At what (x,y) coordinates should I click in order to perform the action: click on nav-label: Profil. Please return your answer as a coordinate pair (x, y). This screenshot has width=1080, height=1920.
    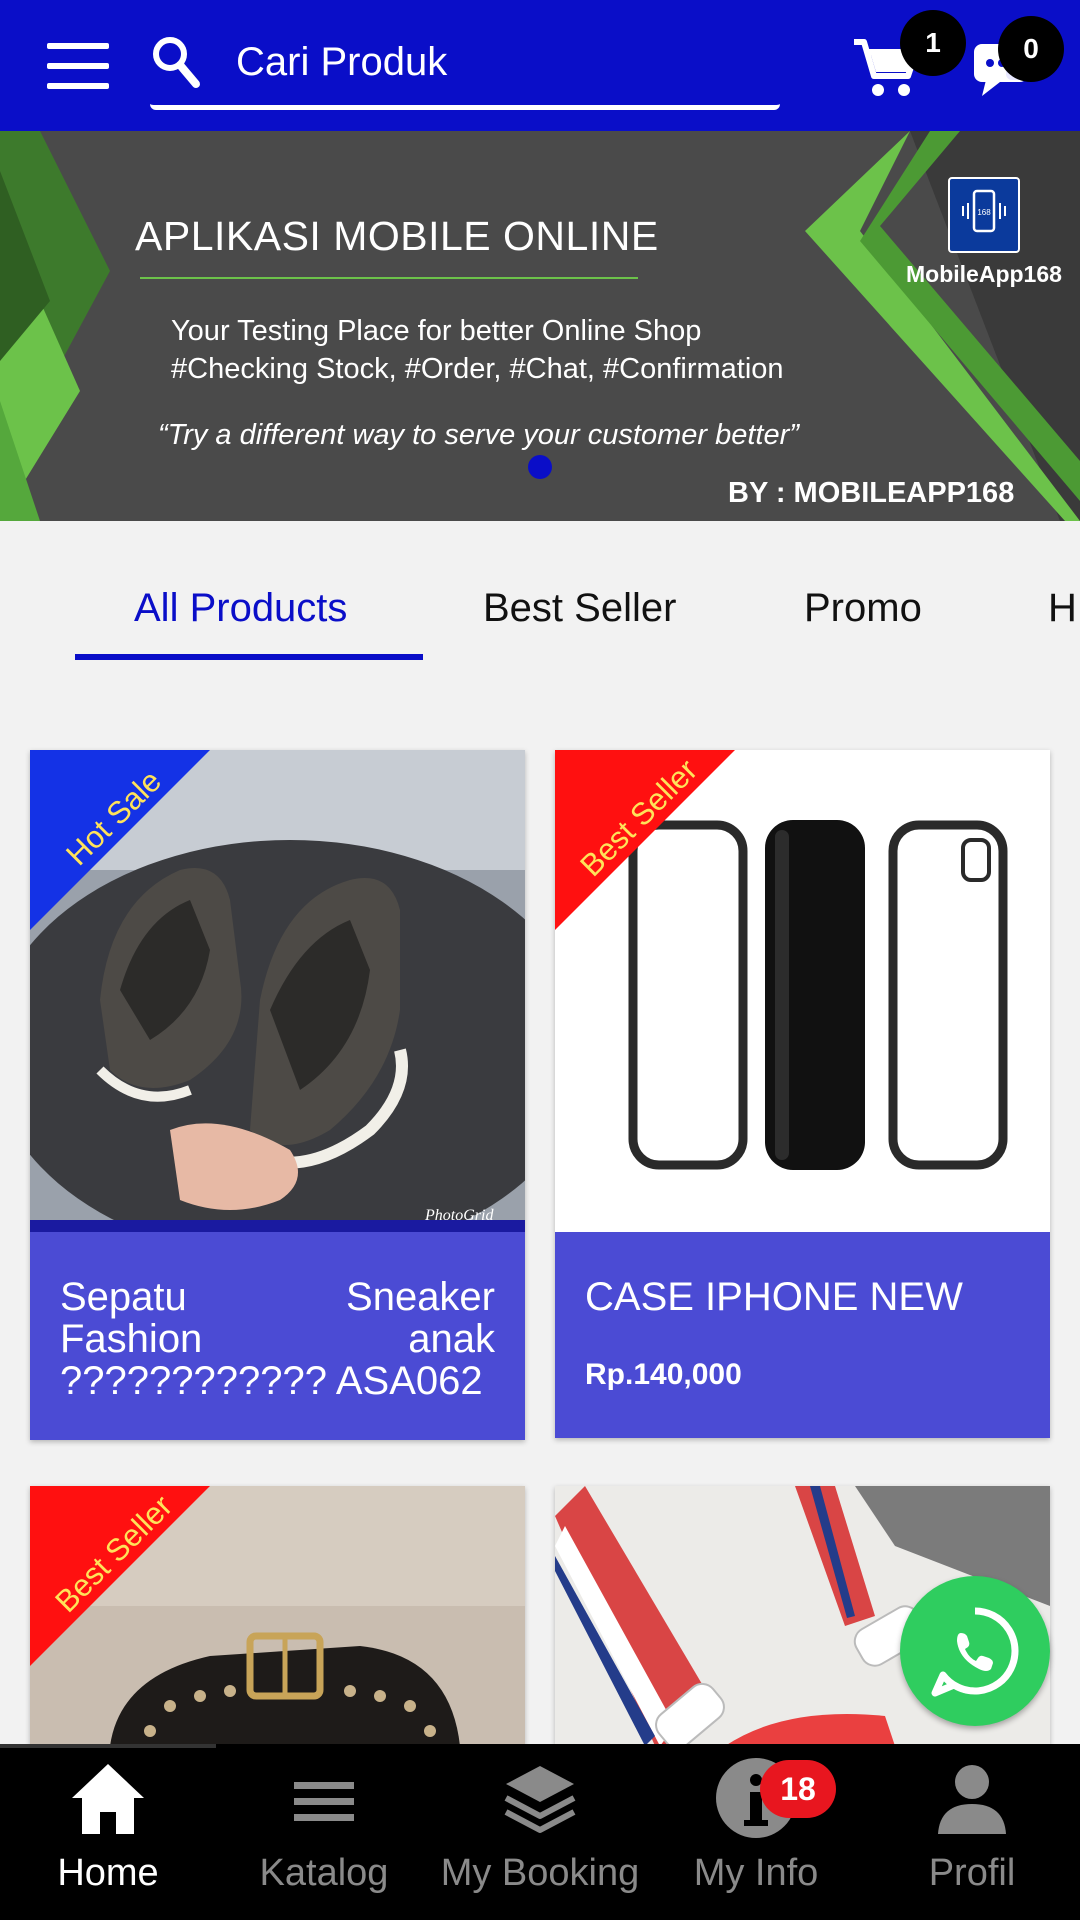
    Looking at the image, I should click on (972, 1873).